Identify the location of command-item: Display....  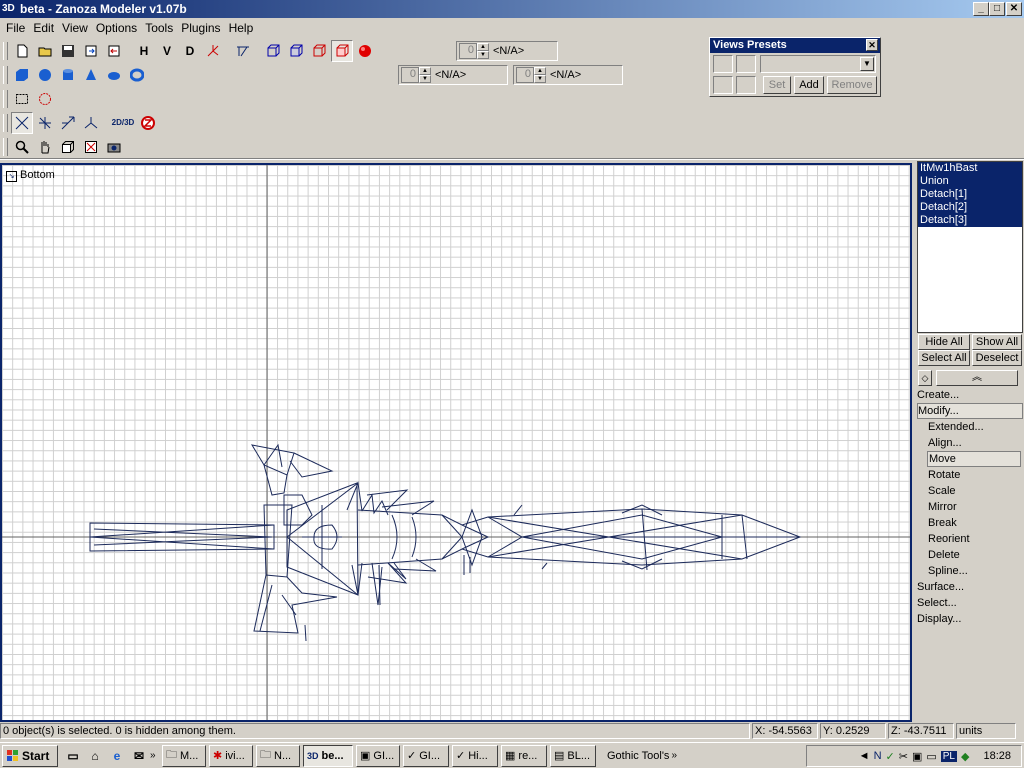
(970, 619).